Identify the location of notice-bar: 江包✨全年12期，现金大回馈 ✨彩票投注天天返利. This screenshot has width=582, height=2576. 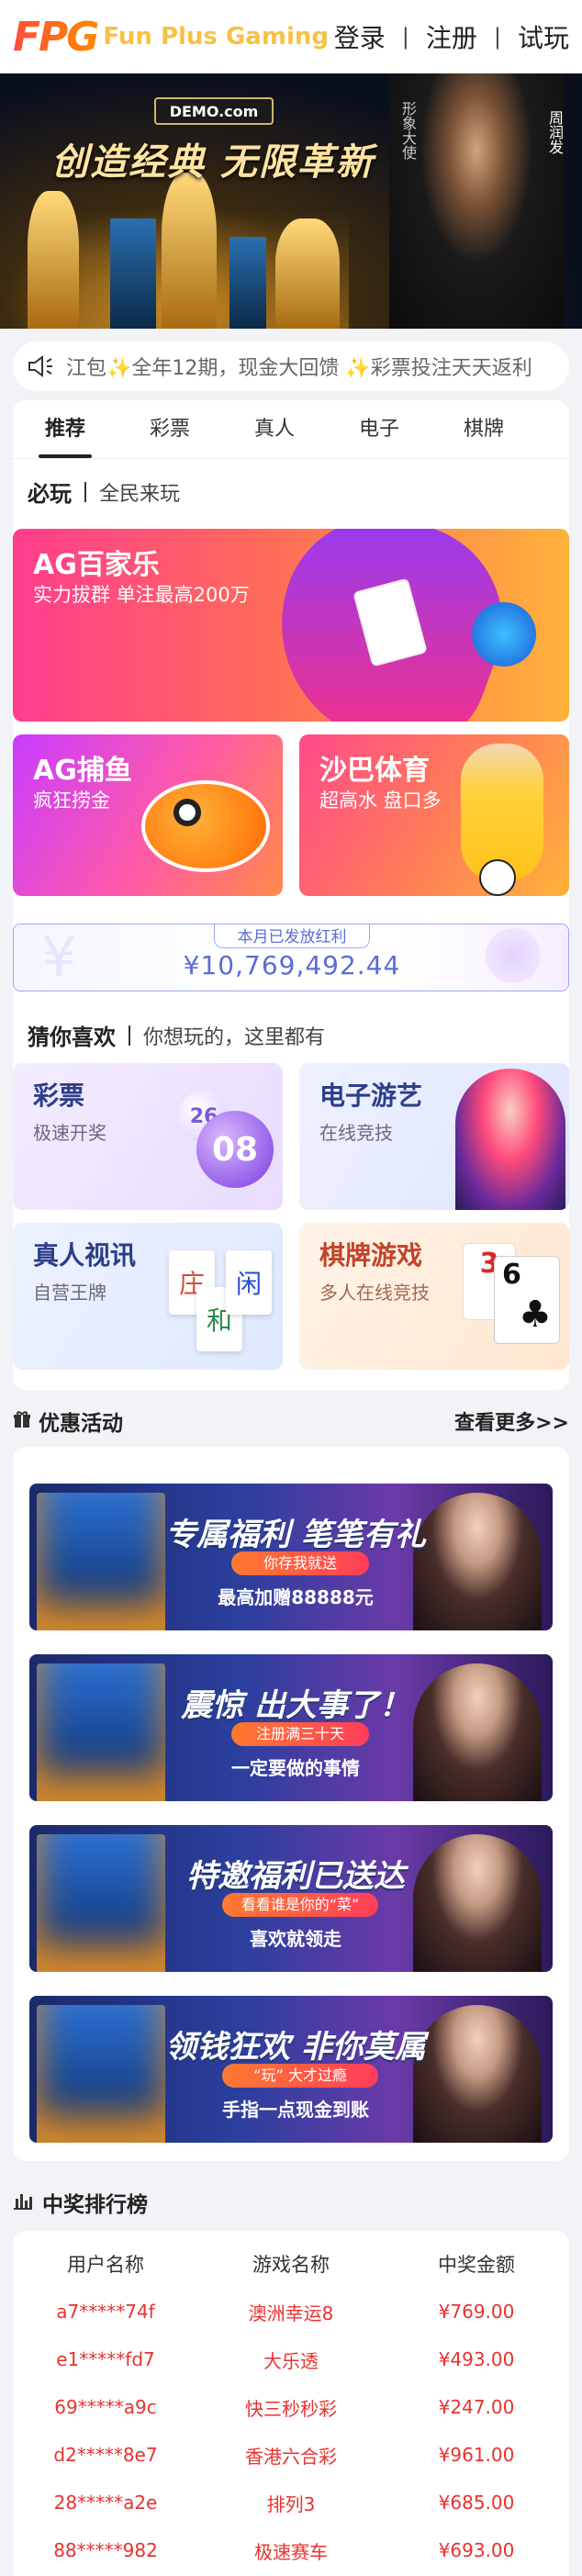
(291, 366).